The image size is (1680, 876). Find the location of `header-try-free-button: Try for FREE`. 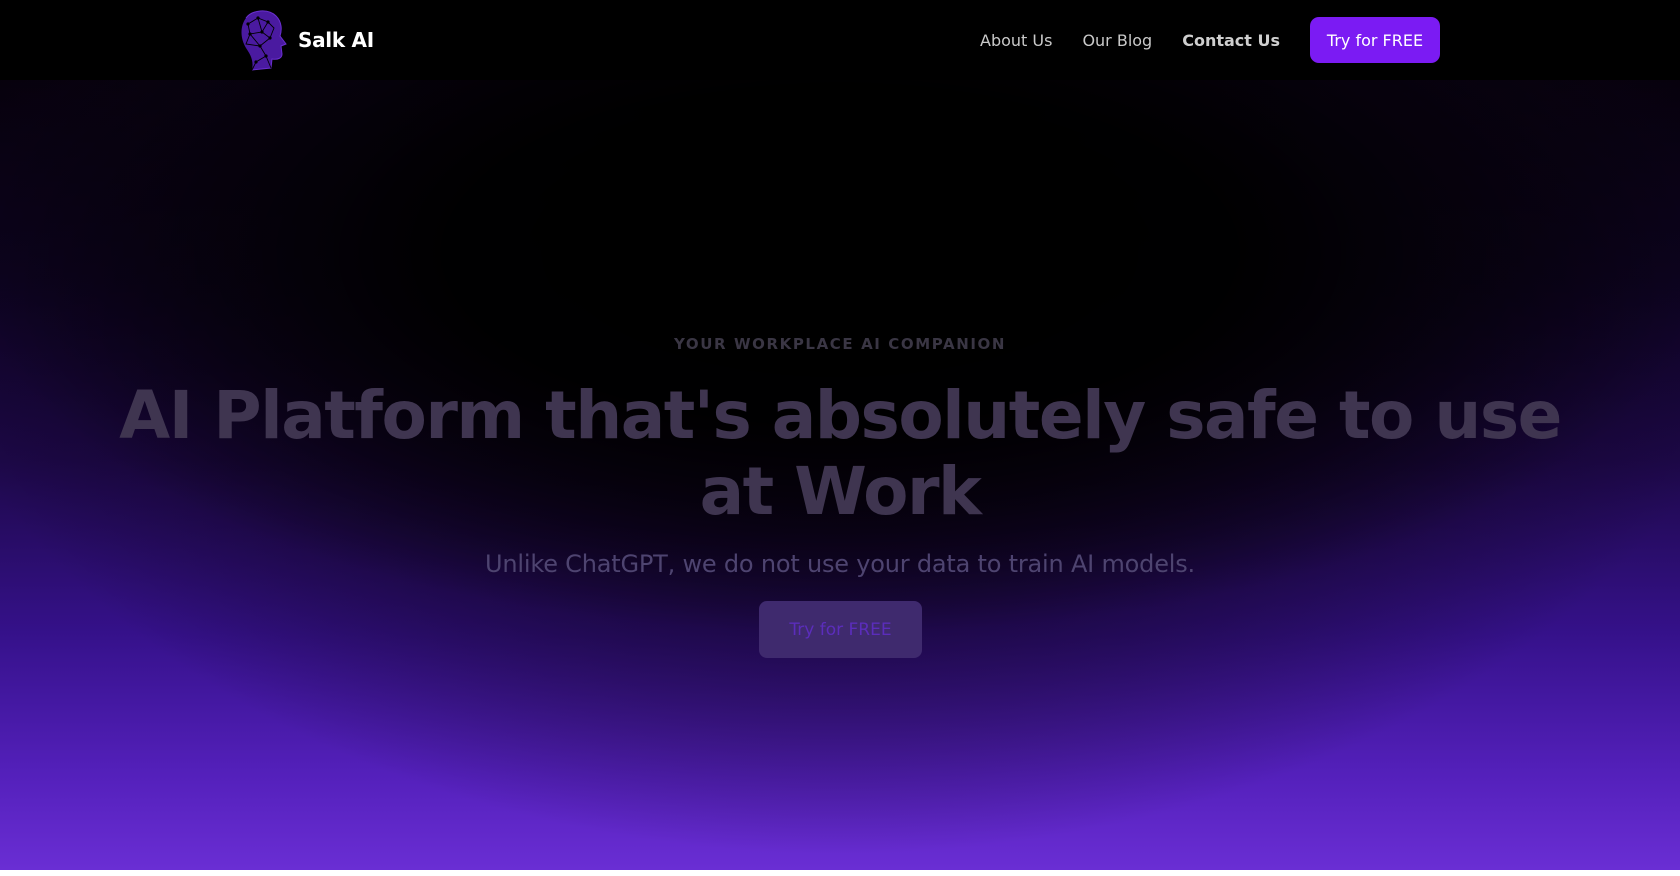

header-try-free-button: Try for FREE is located at coordinates (1375, 40).